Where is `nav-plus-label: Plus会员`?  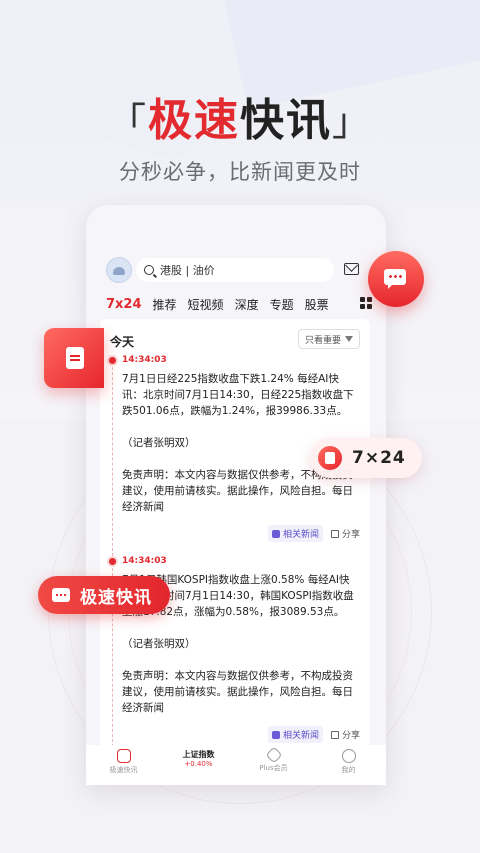 nav-plus-label: Plus会员 is located at coordinates (273, 768).